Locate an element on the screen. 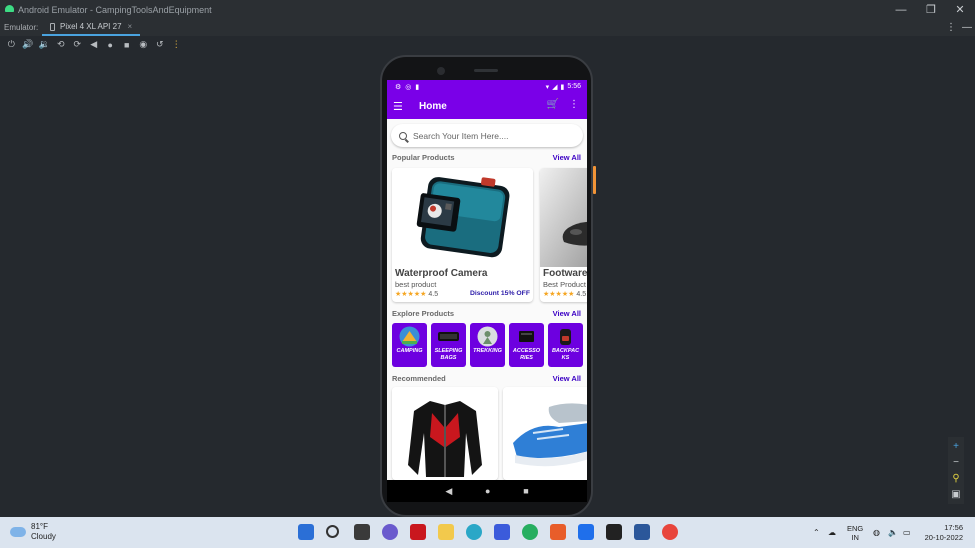 This screenshot has height=548, width=975. product-subtitle: Best Product is located at coordinates (564, 284).